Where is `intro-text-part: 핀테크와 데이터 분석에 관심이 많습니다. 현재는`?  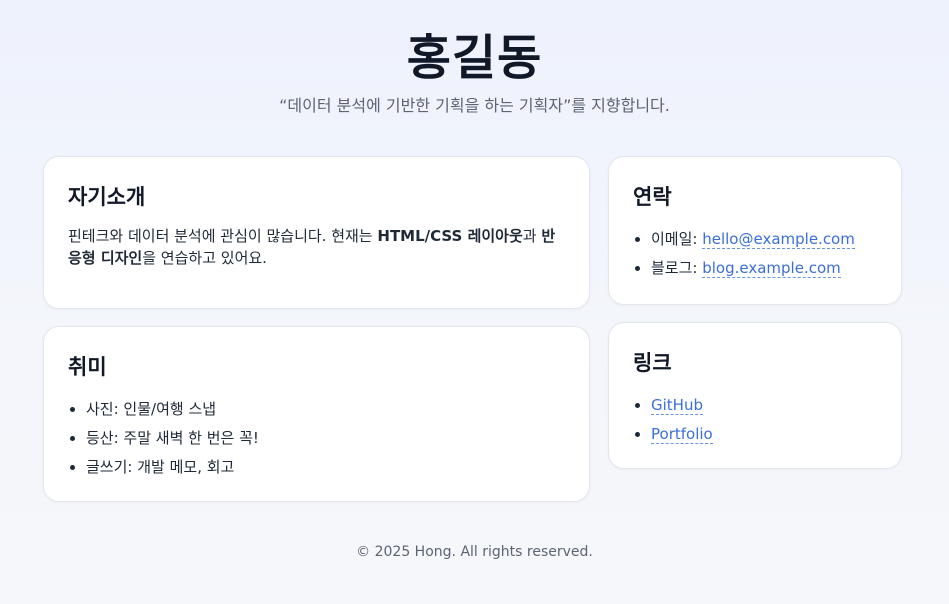 intro-text-part: 핀테크와 데이터 분석에 관심이 많습니다. 현재는 is located at coordinates (223, 236).